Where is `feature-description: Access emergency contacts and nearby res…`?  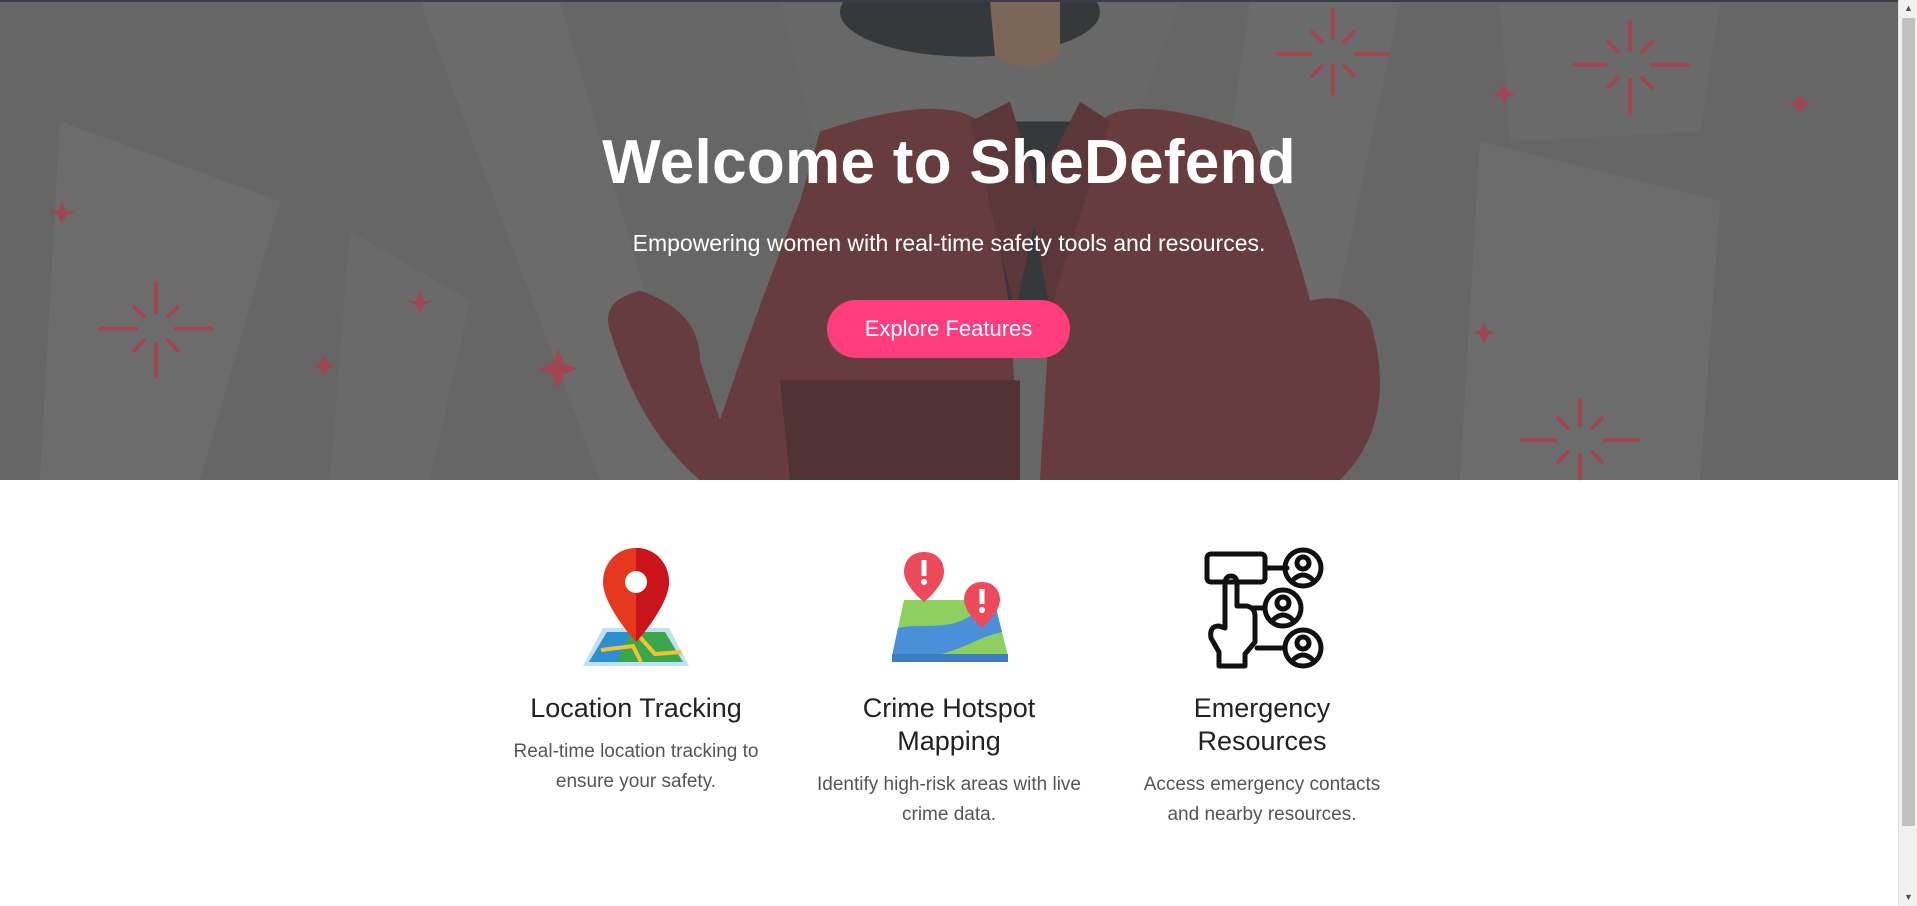 feature-description: Access emergency contacts and nearby res… is located at coordinates (1262, 799).